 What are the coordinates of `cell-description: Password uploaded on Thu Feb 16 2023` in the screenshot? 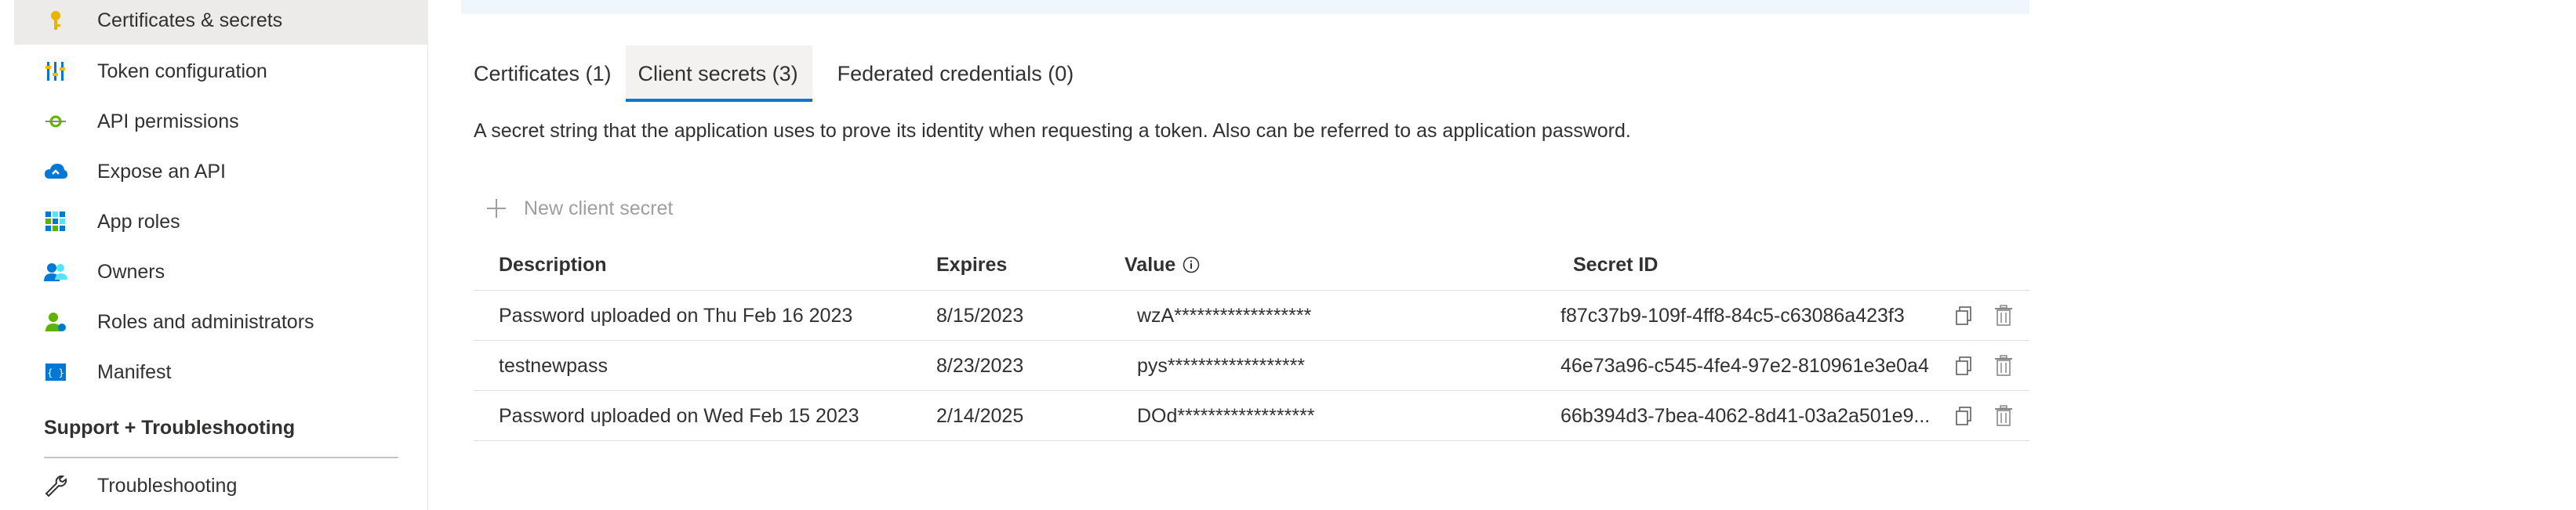 It's located at (676, 315).